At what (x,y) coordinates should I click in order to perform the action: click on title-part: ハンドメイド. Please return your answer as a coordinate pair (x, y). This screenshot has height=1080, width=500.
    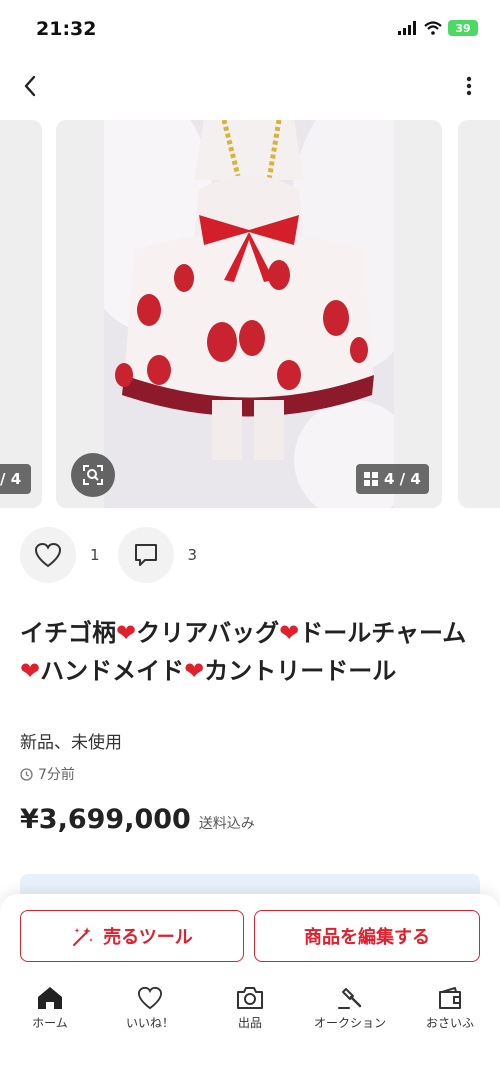
    Looking at the image, I should click on (112, 671).